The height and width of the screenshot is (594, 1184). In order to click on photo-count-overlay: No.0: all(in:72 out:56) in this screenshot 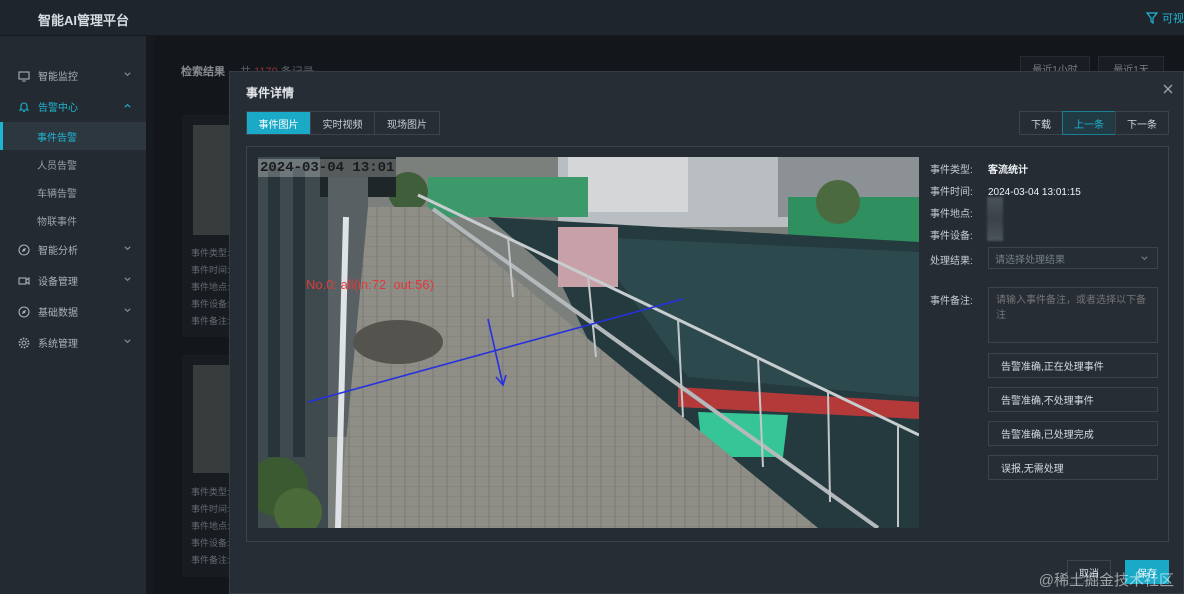, I will do `click(370, 284)`.